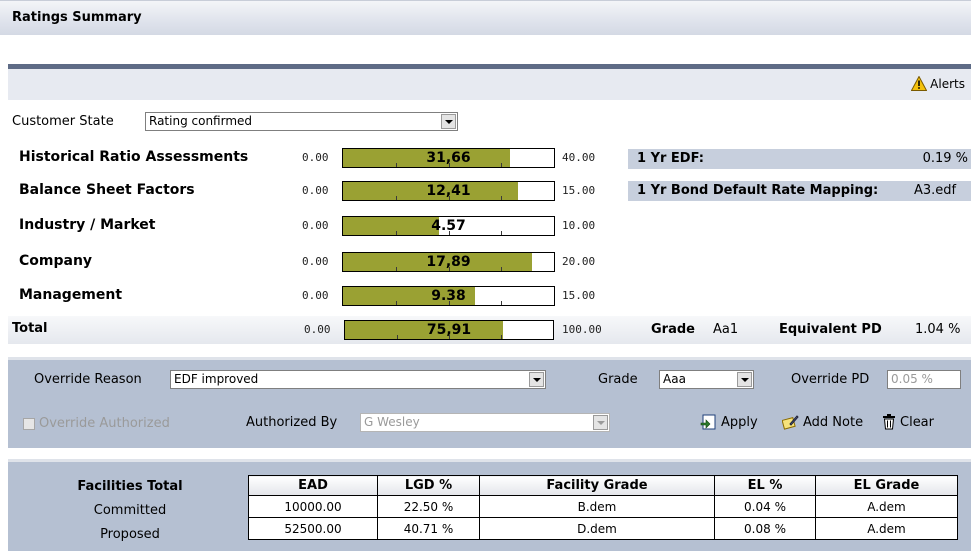 This screenshot has height=551, width=971. I want to click on management-score-bar: 9.38, so click(448, 296).